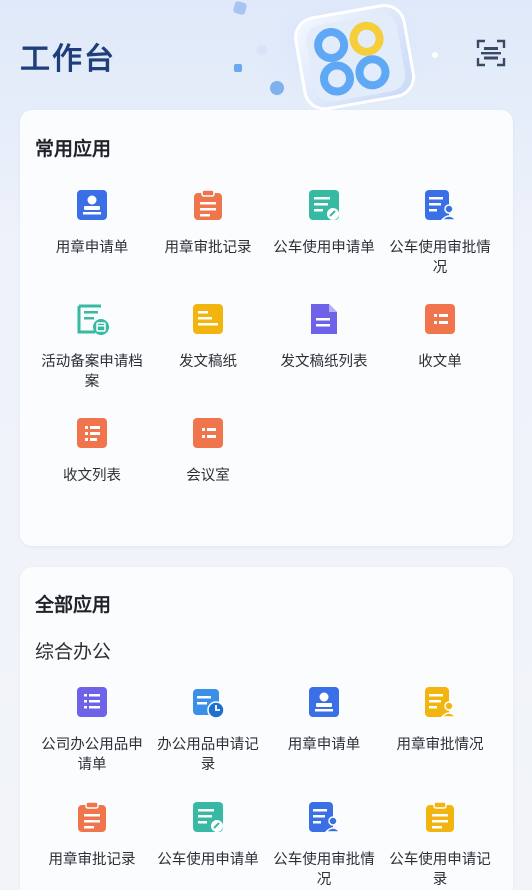 The height and width of the screenshot is (890, 532). Describe the element at coordinates (73, 605) in the screenshot. I see `all-apps-title: 全部应用` at that location.